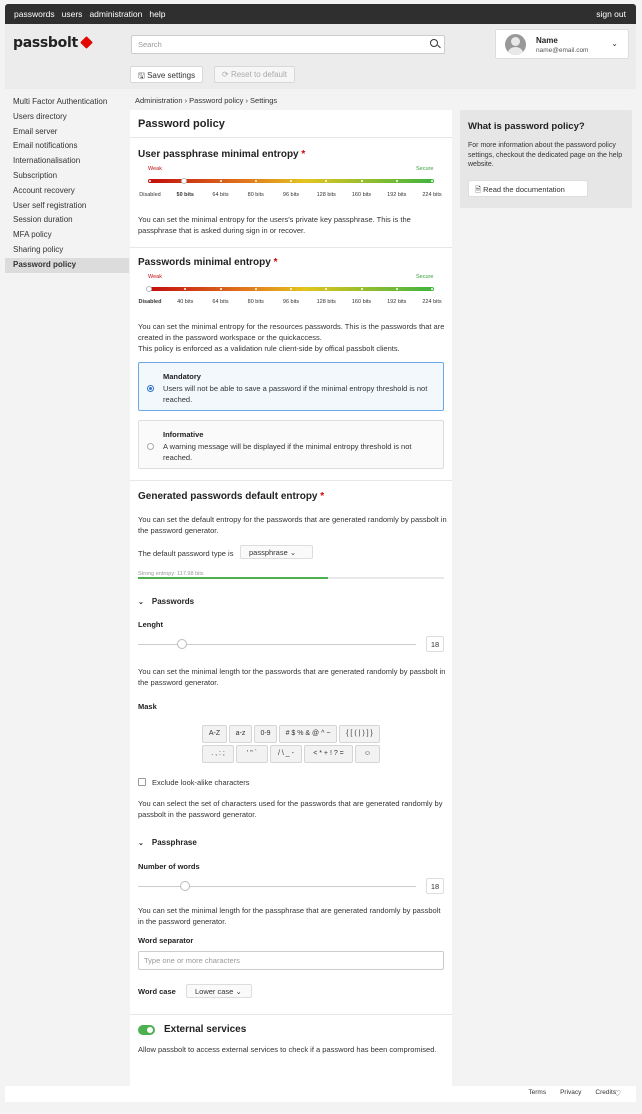 The height and width of the screenshot is (1114, 642). What do you see at coordinates (397, 302) in the screenshot?
I see `password-entropy-tick-label-7: 192 bits` at bounding box center [397, 302].